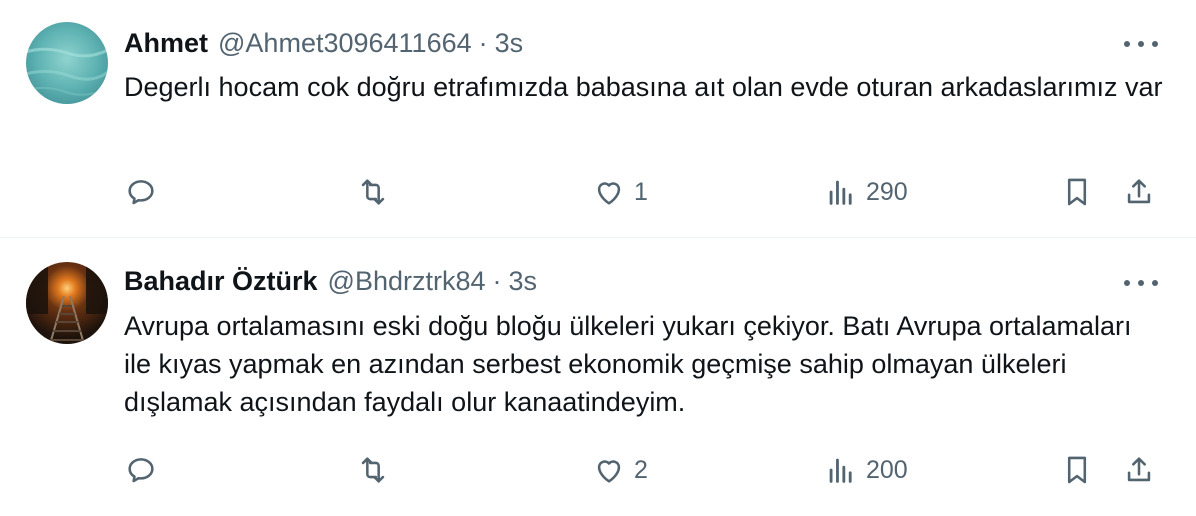 This screenshot has height=516, width=1196. What do you see at coordinates (221, 281) in the screenshot?
I see `author-name: Bahadır Öztürk` at bounding box center [221, 281].